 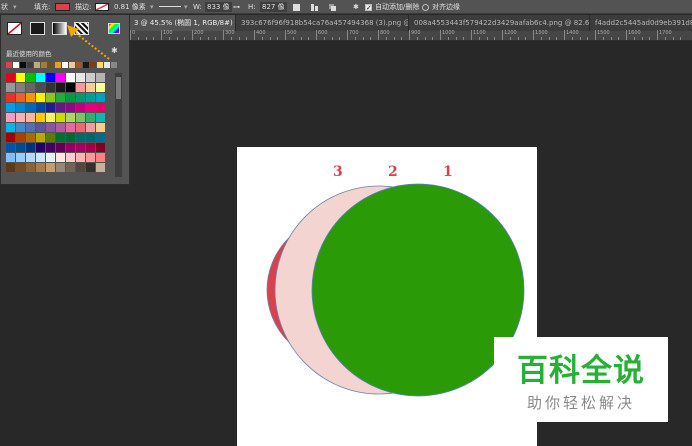 I want to click on solid-color-button, so click(x=37, y=28).